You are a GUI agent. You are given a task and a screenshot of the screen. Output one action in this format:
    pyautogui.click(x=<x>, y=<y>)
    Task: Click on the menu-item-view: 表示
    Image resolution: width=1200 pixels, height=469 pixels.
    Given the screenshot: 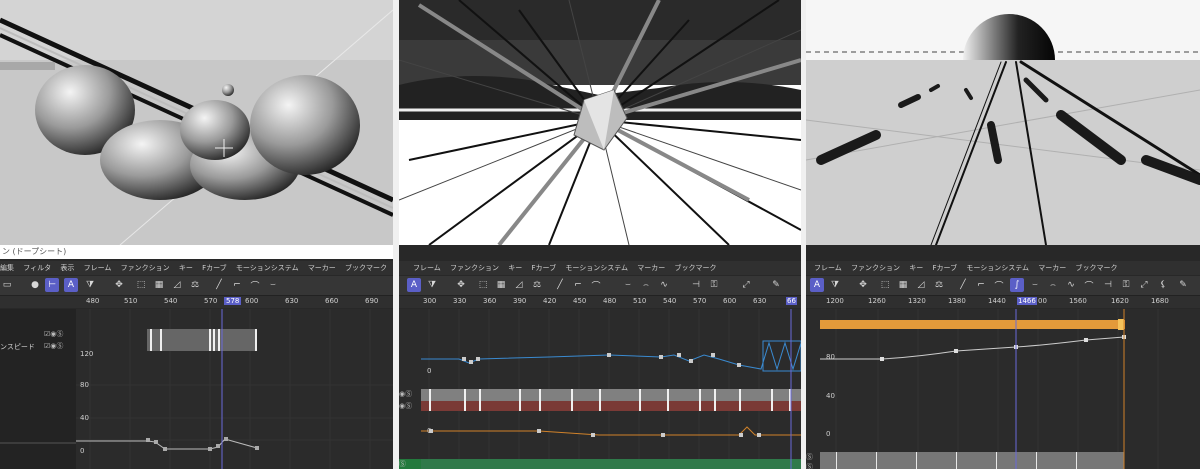 What is the action you would take?
    pyautogui.click(x=67, y=268)
    